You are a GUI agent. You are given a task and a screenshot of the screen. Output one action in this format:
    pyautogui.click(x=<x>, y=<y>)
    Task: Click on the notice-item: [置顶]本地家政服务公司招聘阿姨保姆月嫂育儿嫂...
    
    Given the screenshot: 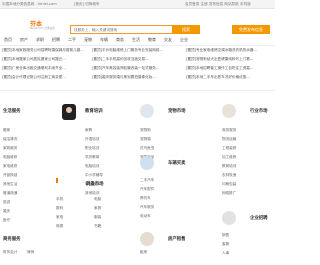 What is the action you would take?
    pyautogui.click(x=43, y=50)
    